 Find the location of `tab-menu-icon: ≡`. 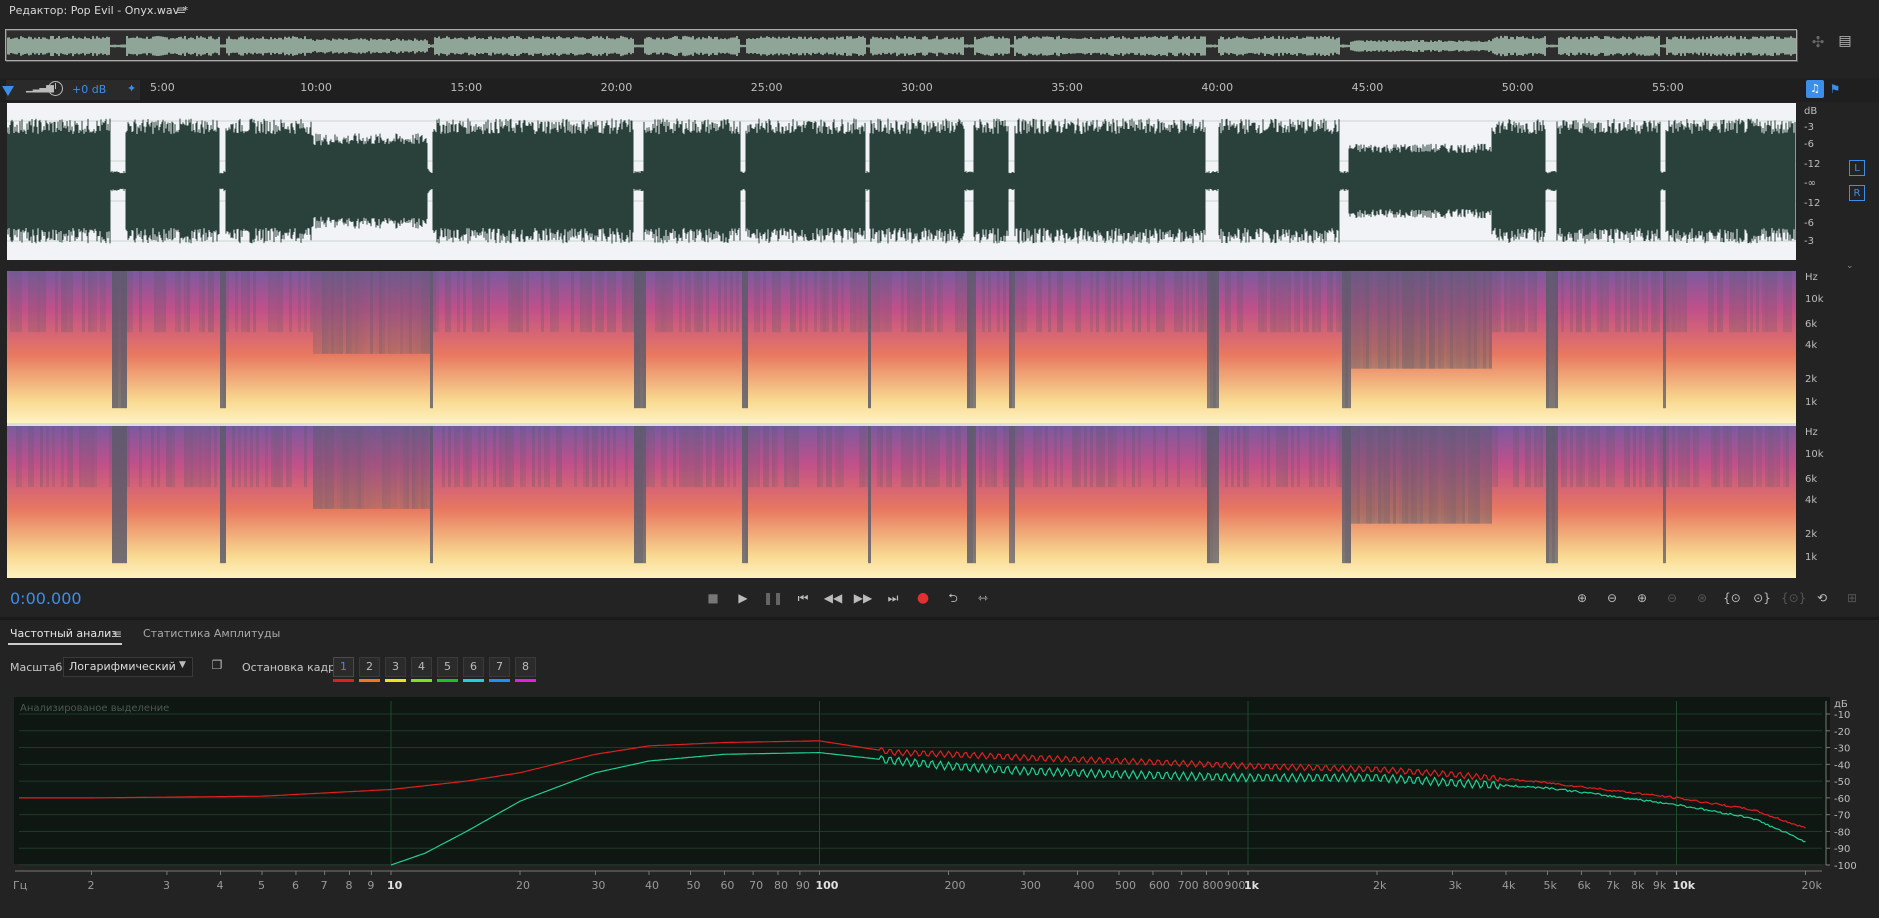

tab-menu-icon: ≡ is located at coordinates (117, 634).